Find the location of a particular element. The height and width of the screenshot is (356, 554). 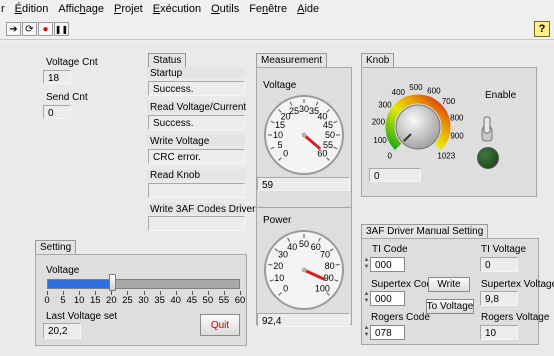

run-arrow-icon: ➔ is located at coordinates (13, 29).